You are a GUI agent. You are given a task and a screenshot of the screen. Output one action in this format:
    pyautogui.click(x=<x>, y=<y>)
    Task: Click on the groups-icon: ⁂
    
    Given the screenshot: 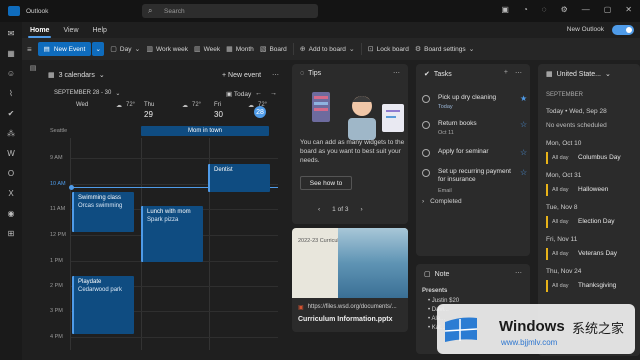 What is the action you would take?
    pyautogui.click(x=11, y=133)
    